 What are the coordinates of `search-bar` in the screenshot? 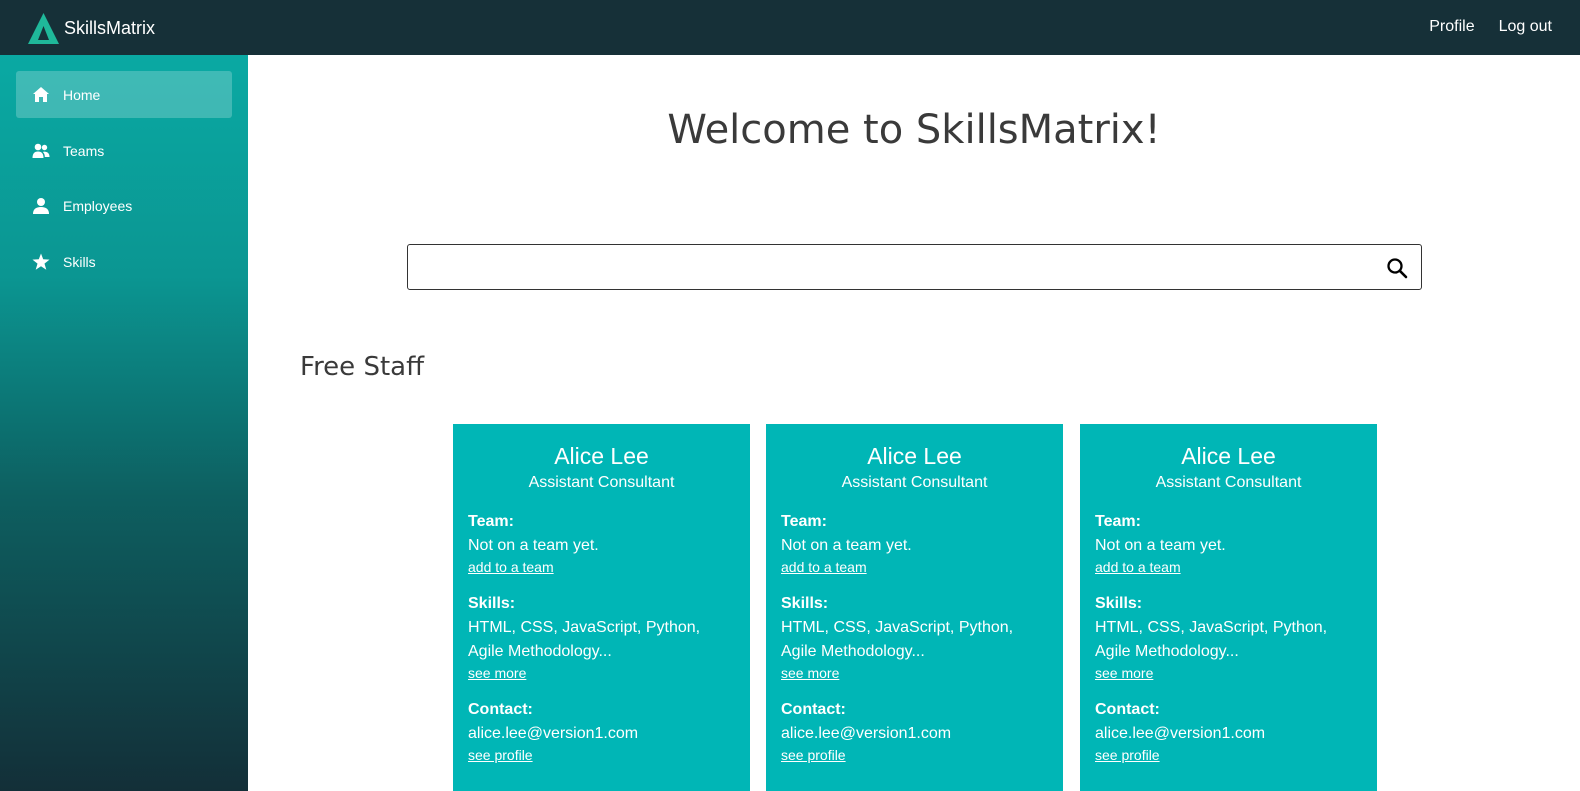 It's located at (914, 267).